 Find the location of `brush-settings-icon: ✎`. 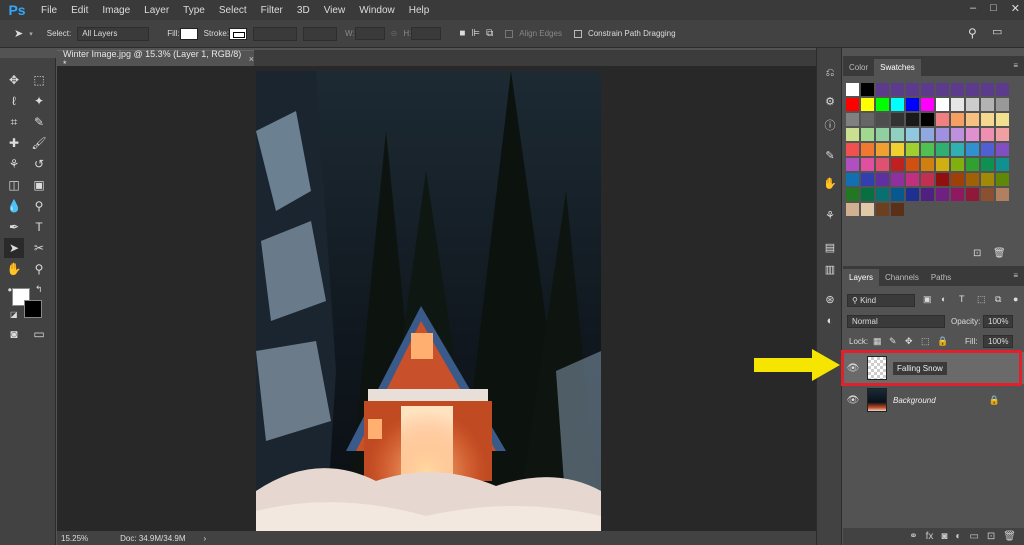

brush-settings-icon: ✎ is located at coordinates (830, 155).